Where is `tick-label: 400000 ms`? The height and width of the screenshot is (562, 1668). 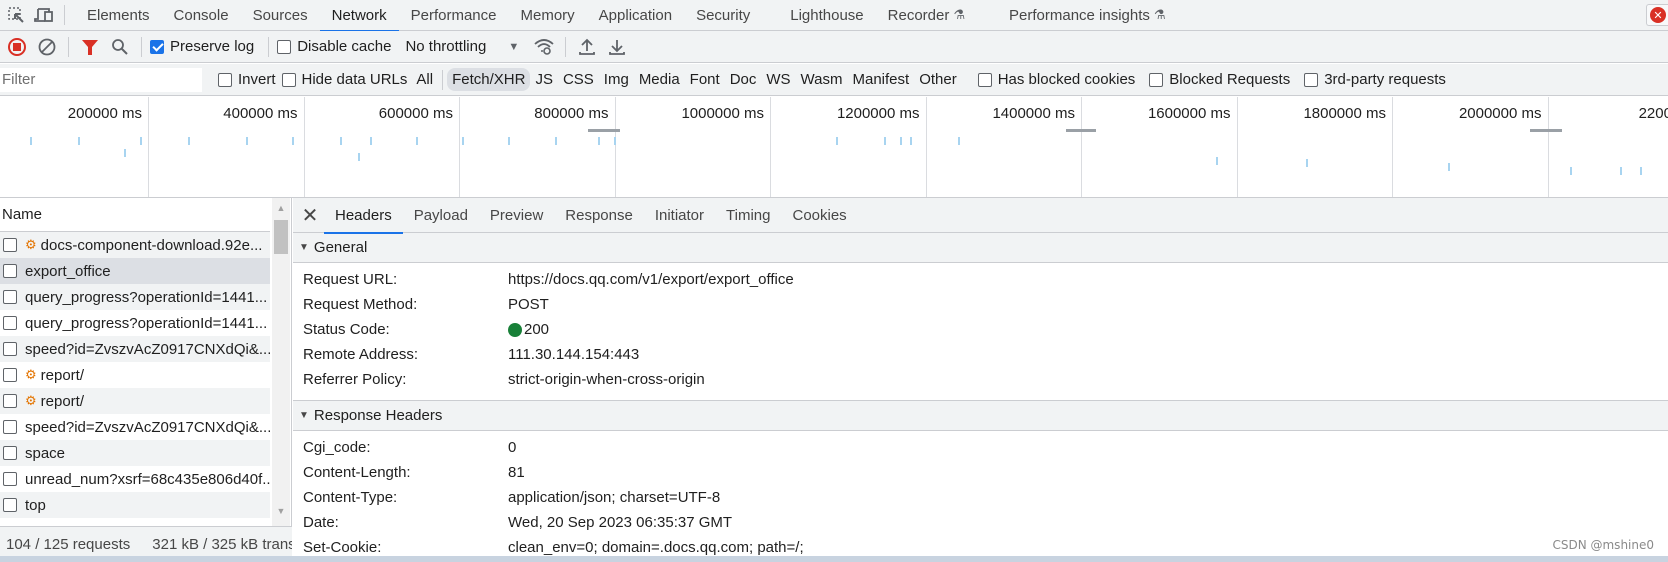 tick-label: 400000 ms is located at coordinates (260, 113).